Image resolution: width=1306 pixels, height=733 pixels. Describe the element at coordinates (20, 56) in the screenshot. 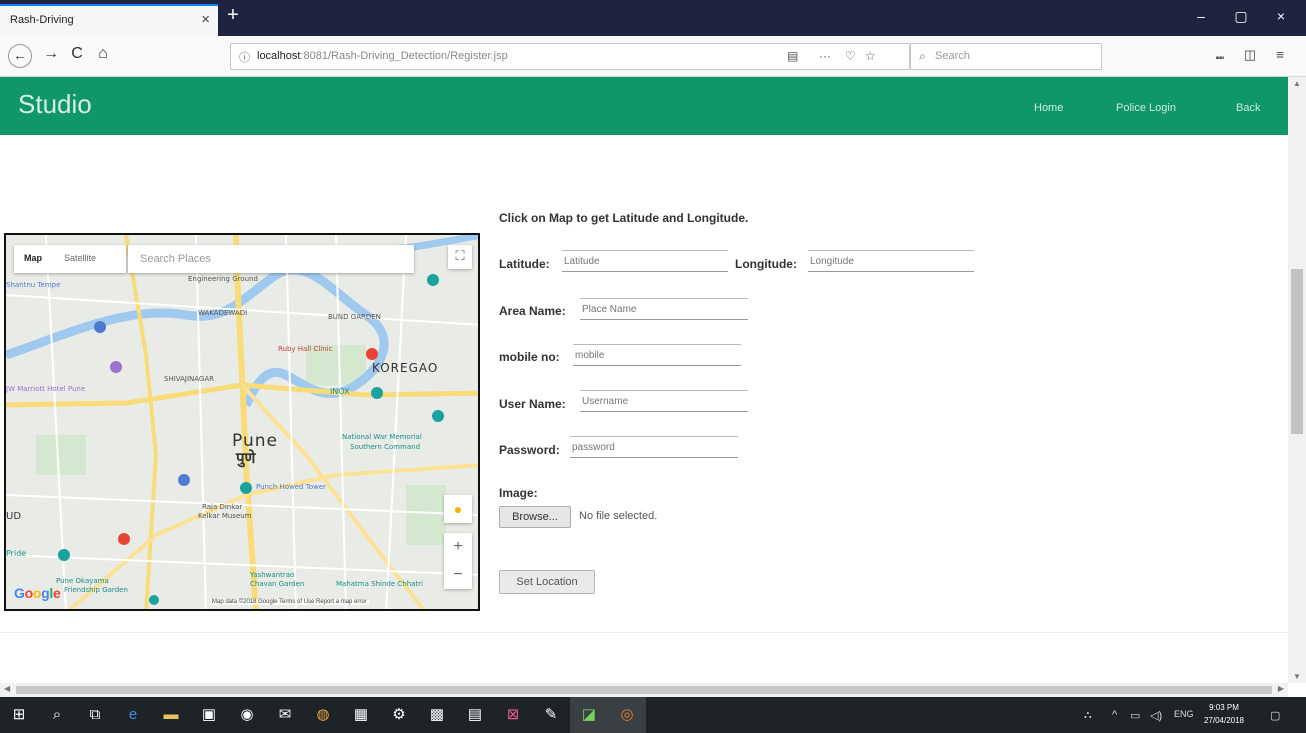

I see `back-button: ←` at that location.